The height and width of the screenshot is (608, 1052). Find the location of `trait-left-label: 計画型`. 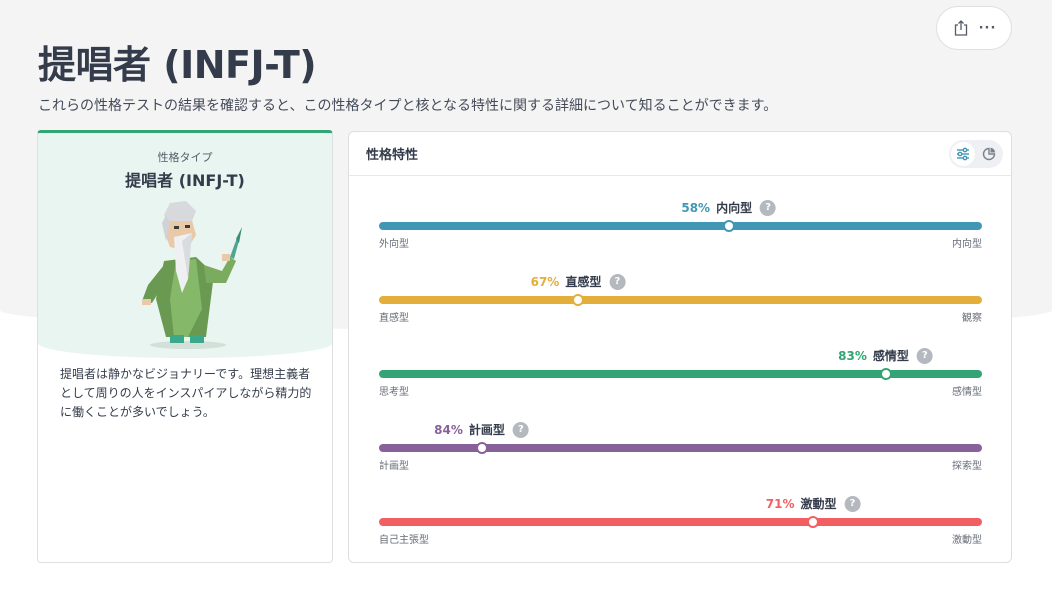

trait-left-label: 計画型 is located at coordinates (394, 466).